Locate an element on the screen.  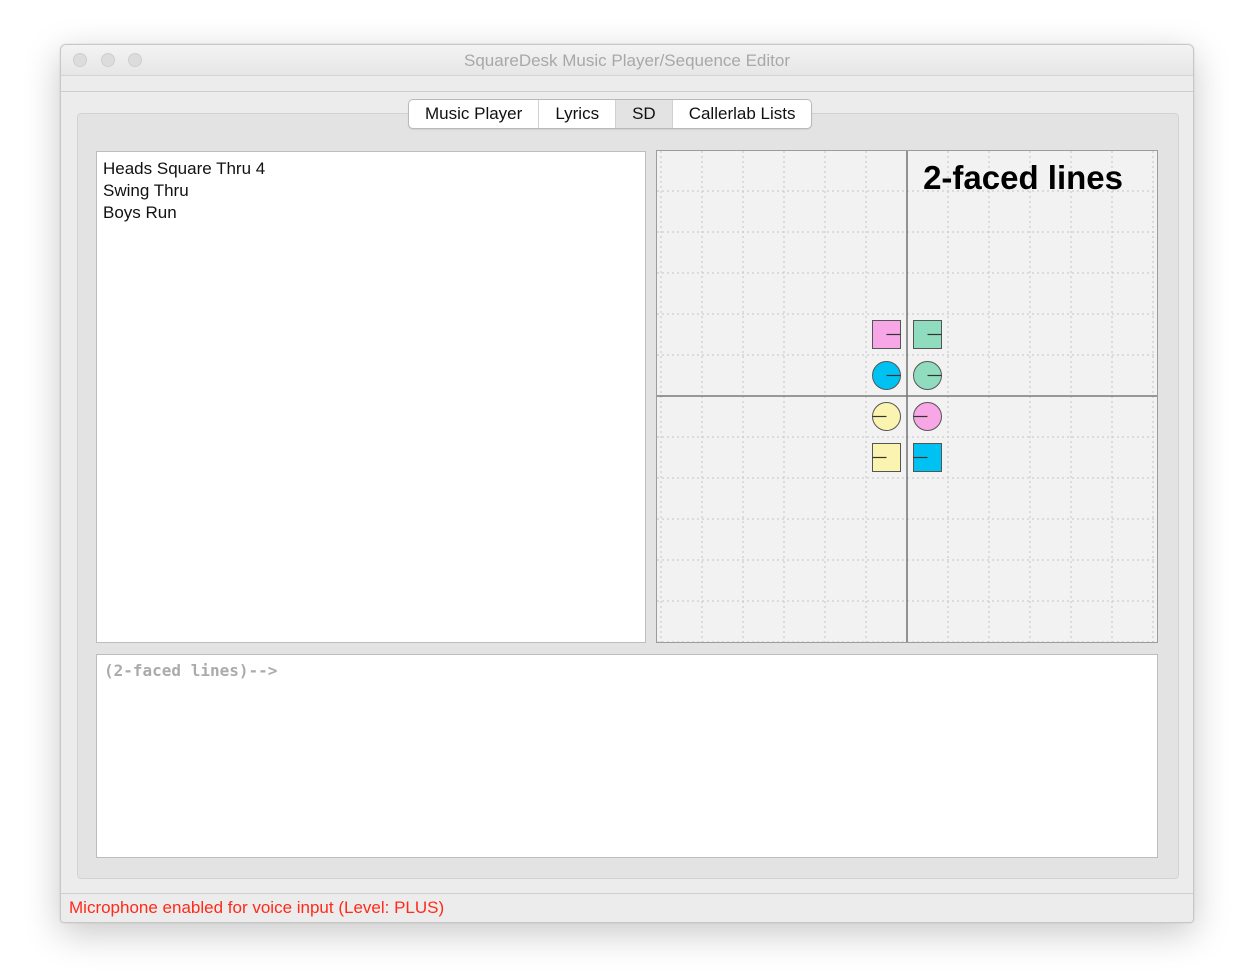
tab-lyrics: Lyrics is located at coordinates (578, 114).